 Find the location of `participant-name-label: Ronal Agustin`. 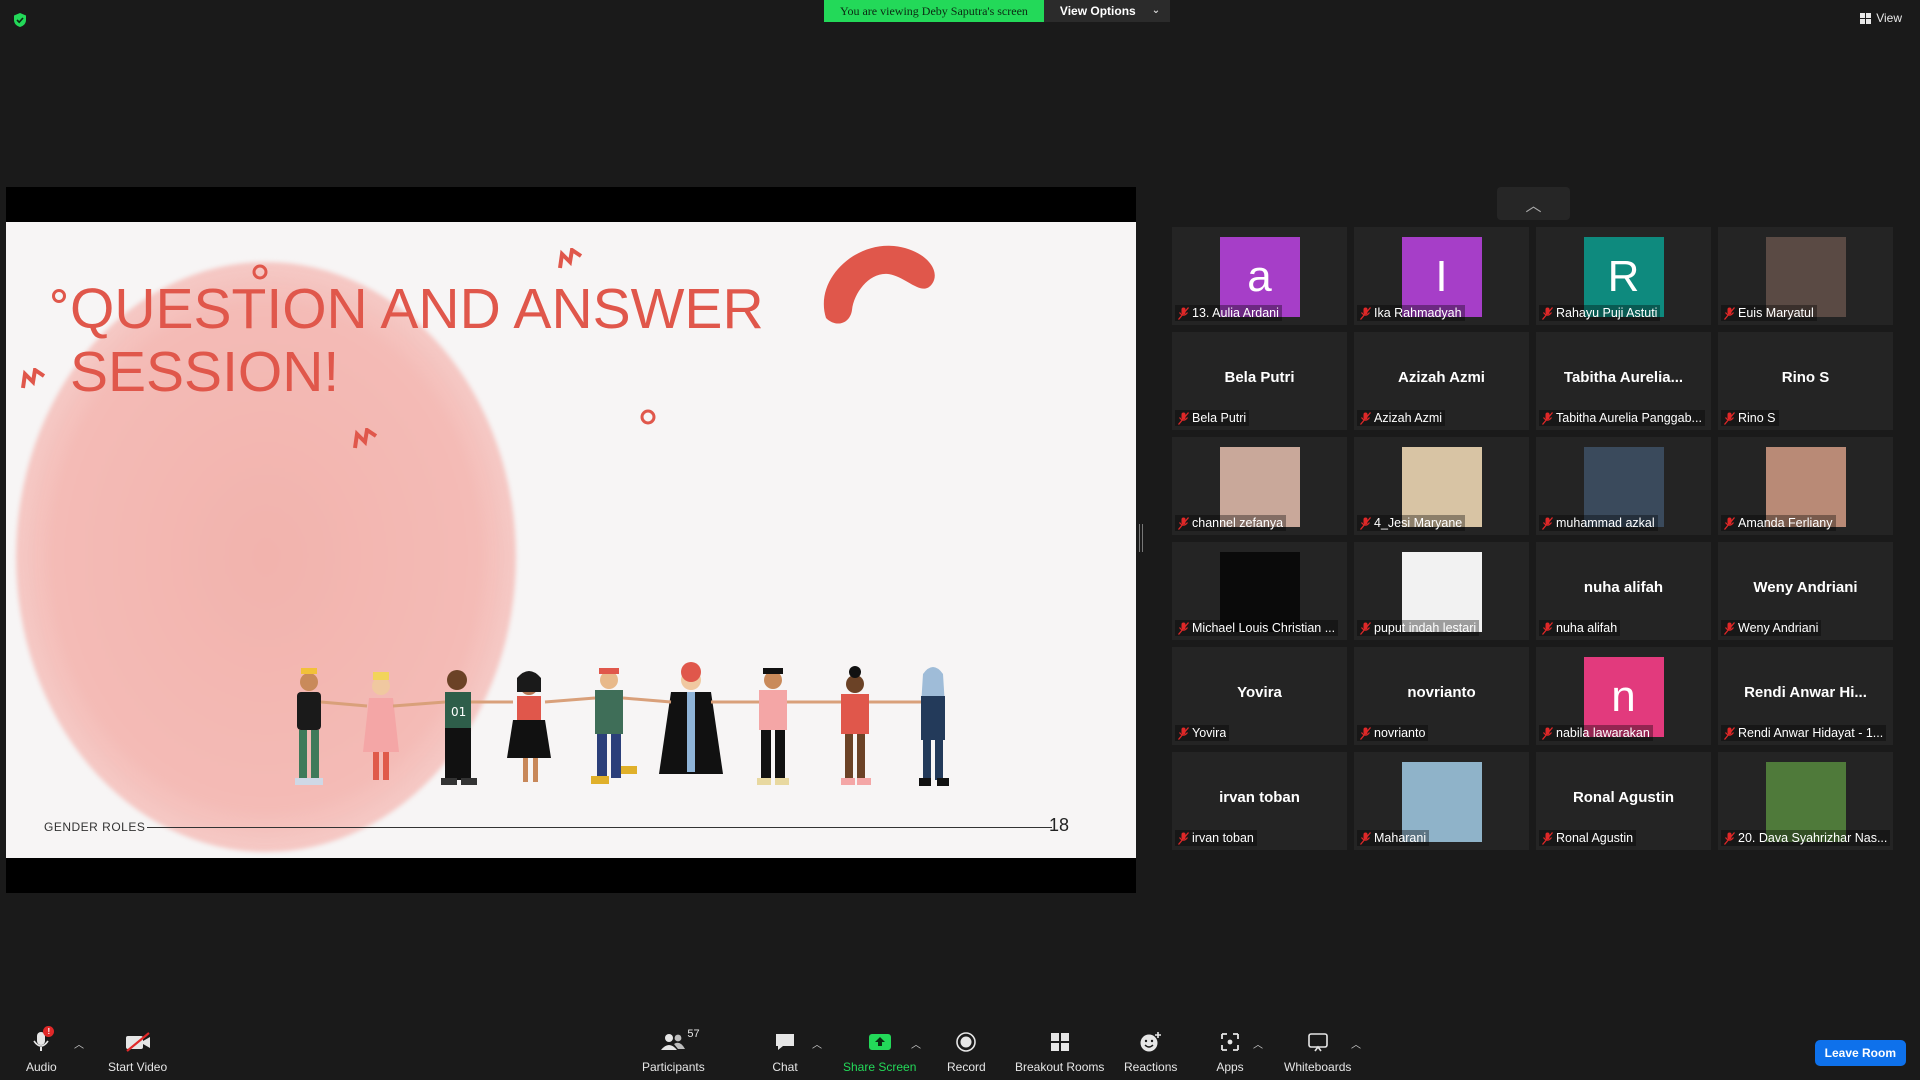

participant-name-label: Ronal Agustin is located at coordinates (1588, 838).